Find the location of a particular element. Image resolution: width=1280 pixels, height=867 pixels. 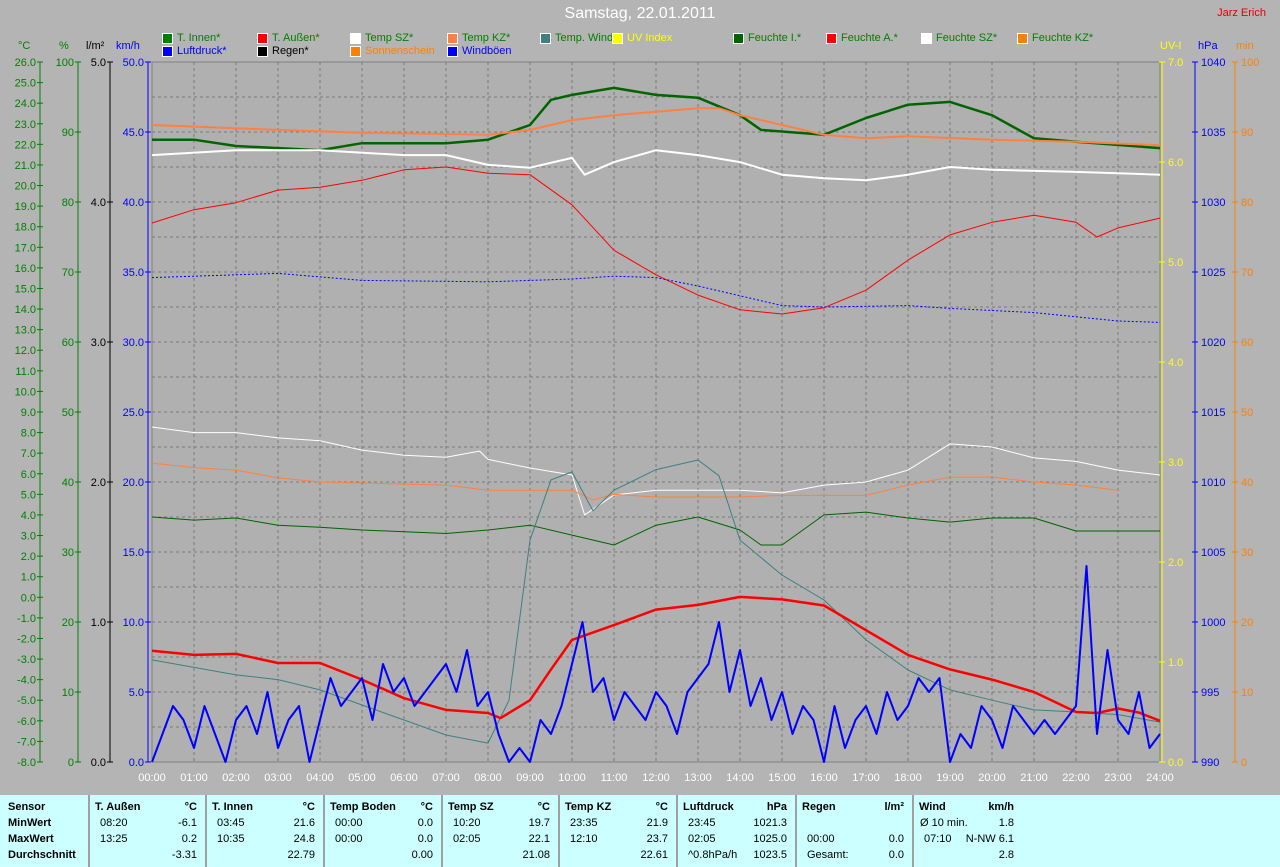

axis-tick-label-degC: 4.0 is located at coordinates (28, 516).